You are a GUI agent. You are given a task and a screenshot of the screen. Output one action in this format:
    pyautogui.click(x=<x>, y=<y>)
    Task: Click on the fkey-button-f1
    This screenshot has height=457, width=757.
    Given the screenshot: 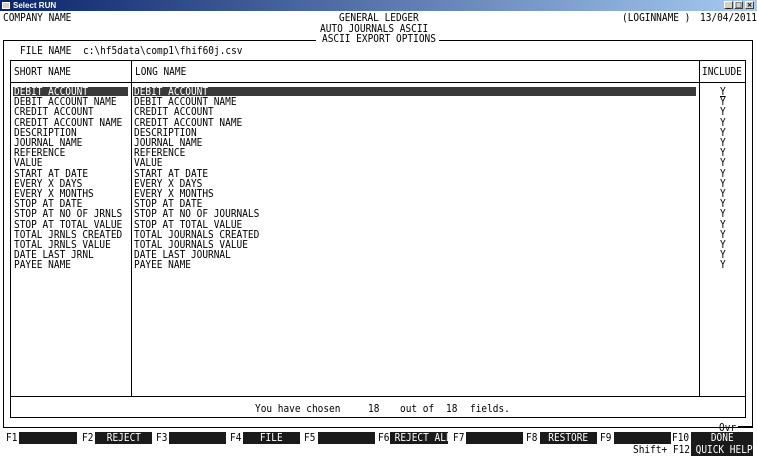 What is the action you would take?
    pyautogui.click(x=48, y=438)
    